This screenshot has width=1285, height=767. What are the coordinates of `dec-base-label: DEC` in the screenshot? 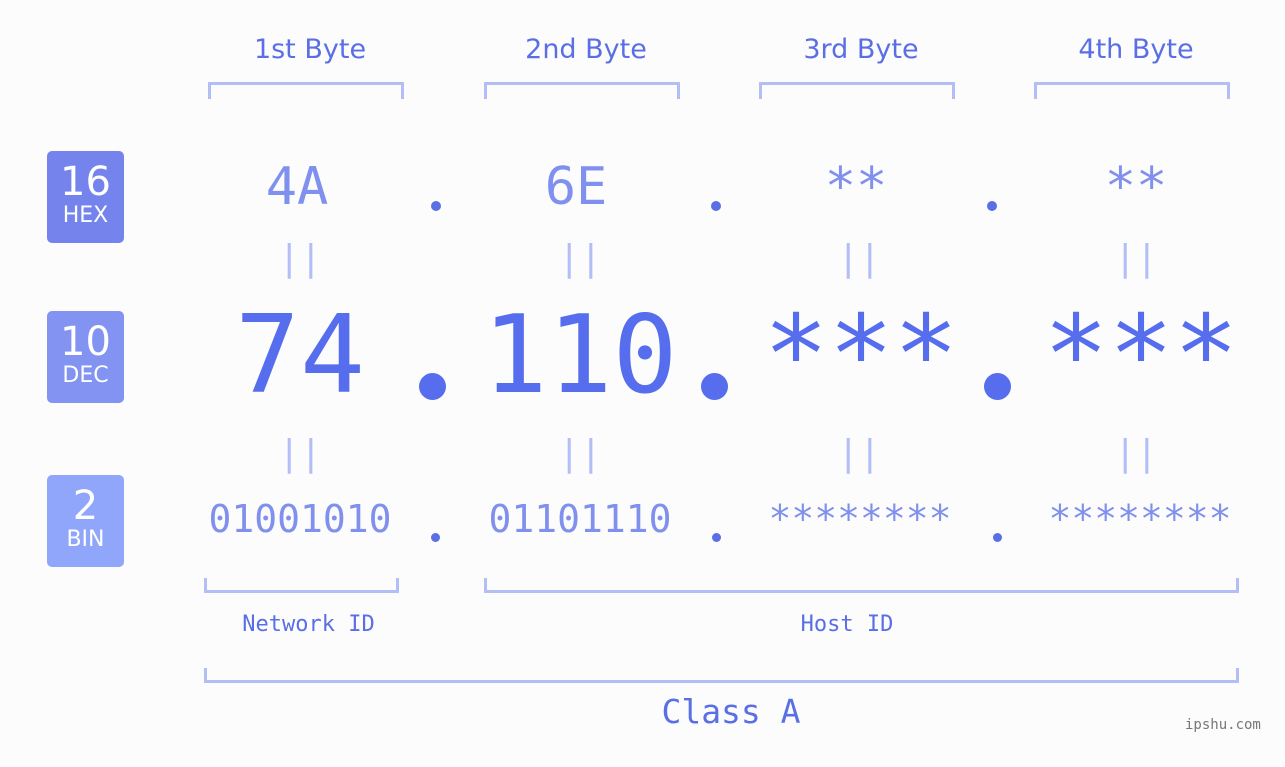 It's located at (85, 375).